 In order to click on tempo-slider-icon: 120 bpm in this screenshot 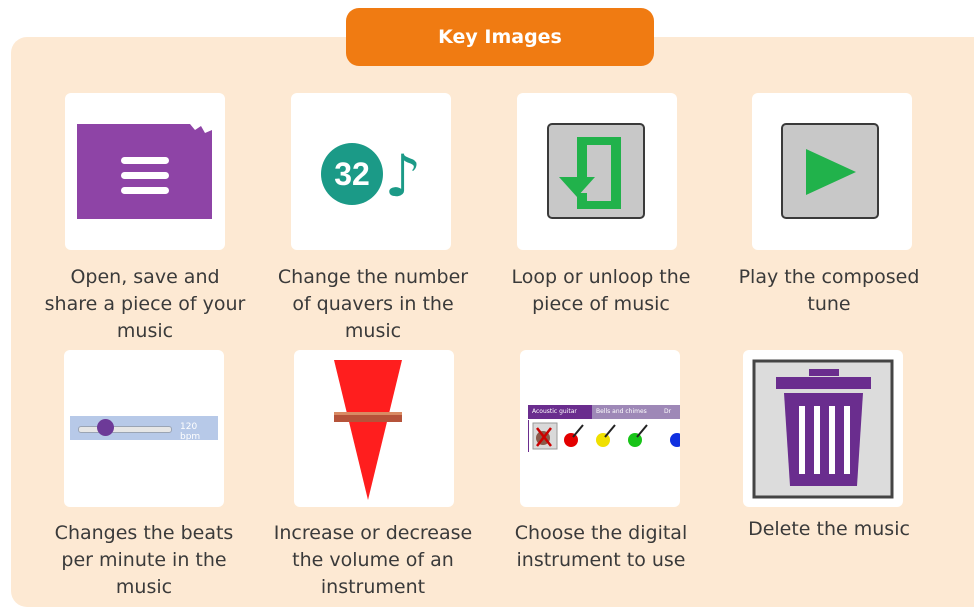, I will do `click(144, 429)`.